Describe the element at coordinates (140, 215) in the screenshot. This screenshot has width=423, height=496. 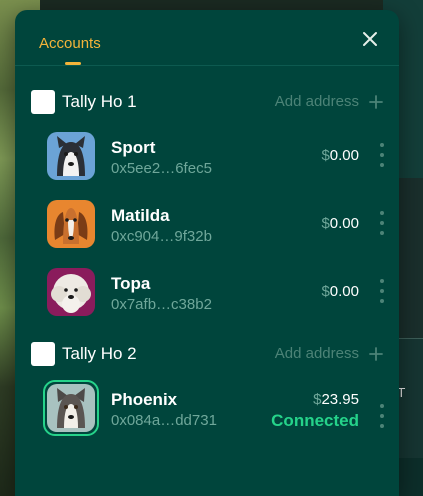
I see `account-name: Matilda` at that location.